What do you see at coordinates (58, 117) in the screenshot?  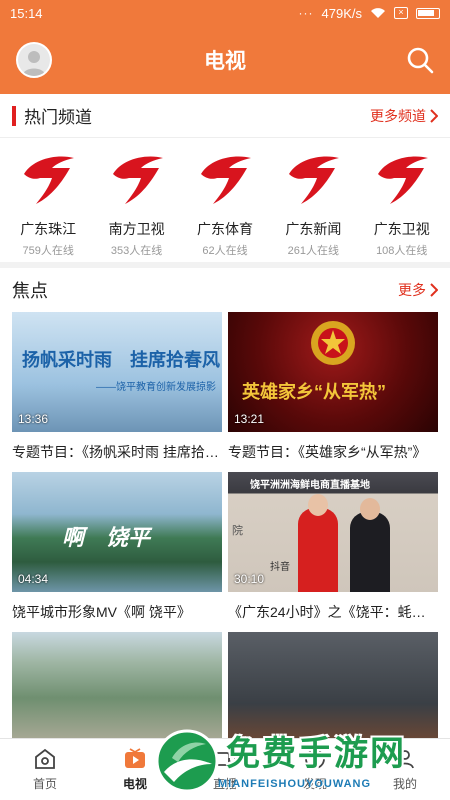 I see `hot-channels-title: 热门频道` at bounding box center [58, 117].